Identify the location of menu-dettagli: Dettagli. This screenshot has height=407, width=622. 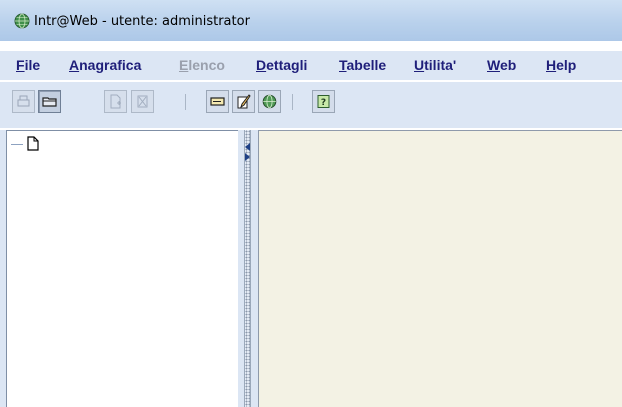
(281, 65).